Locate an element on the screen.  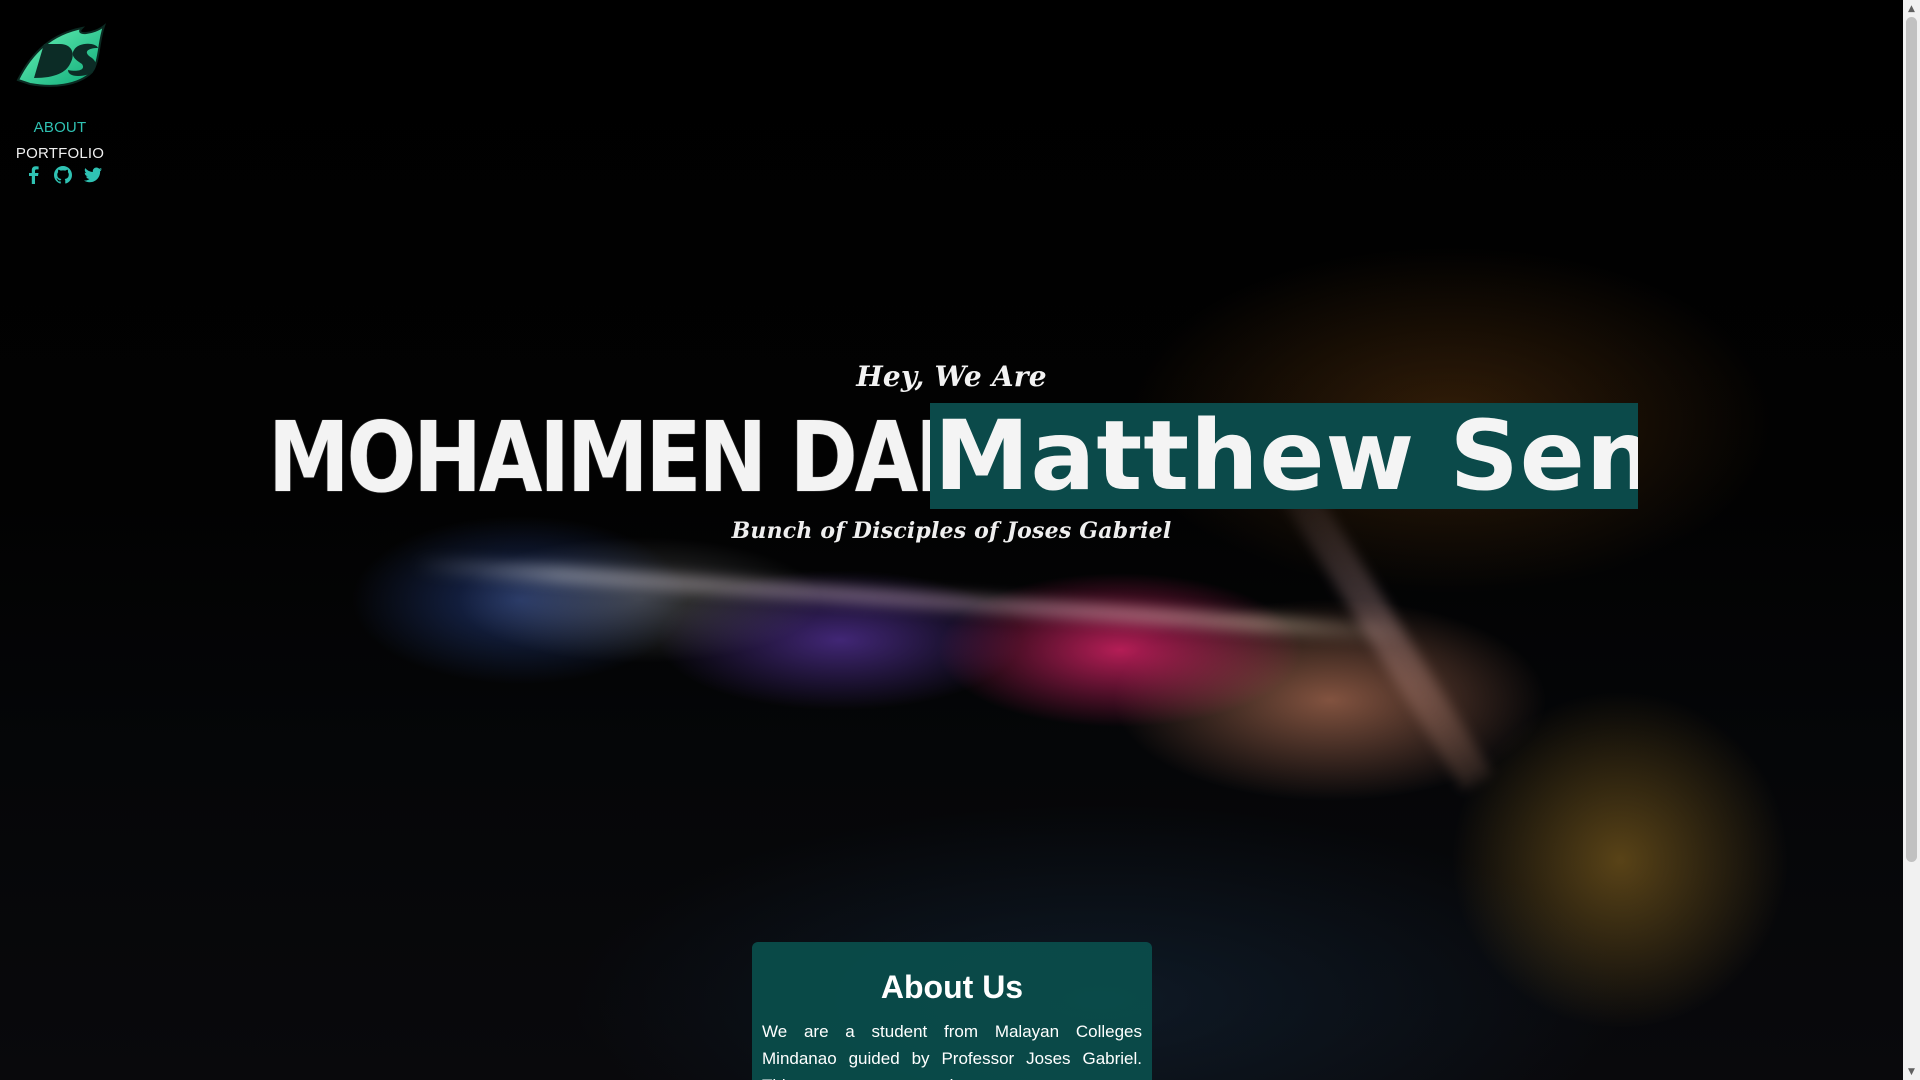
hero-tagline: Bunch of Disciples of Joses Gabriel is located at coordinates (951, 531).